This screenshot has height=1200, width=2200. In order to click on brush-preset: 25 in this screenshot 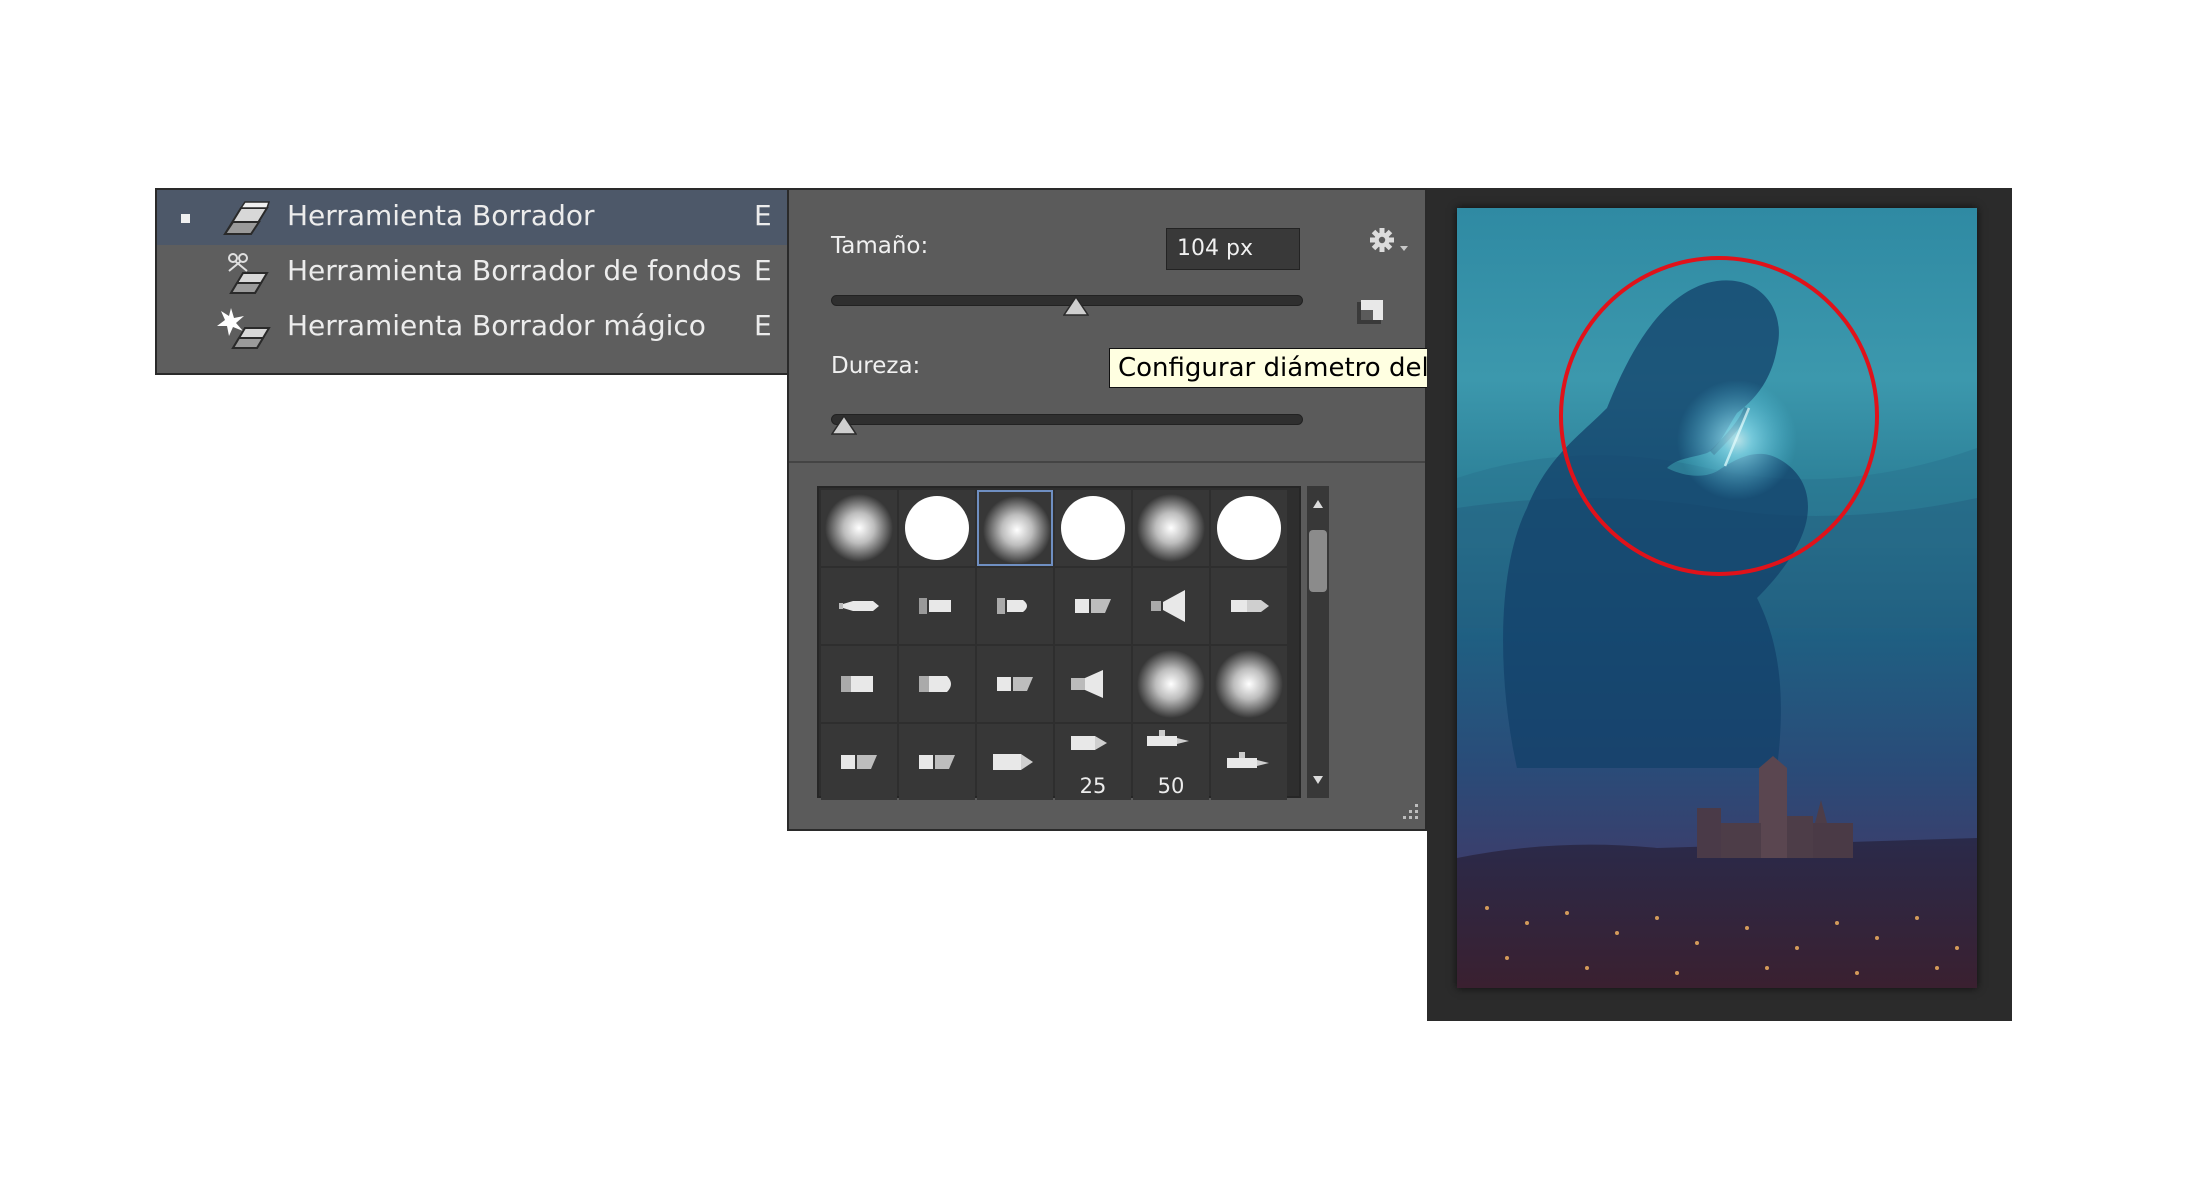, I will do `click(1093, 762)`.